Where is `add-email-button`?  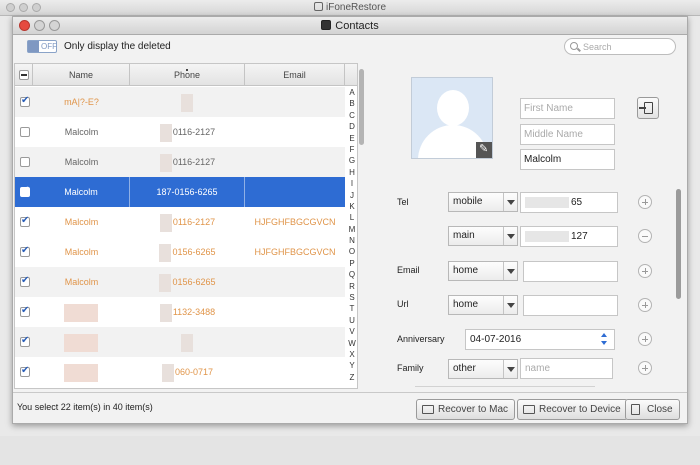 add-email-button is located at coordinates (645, 271).